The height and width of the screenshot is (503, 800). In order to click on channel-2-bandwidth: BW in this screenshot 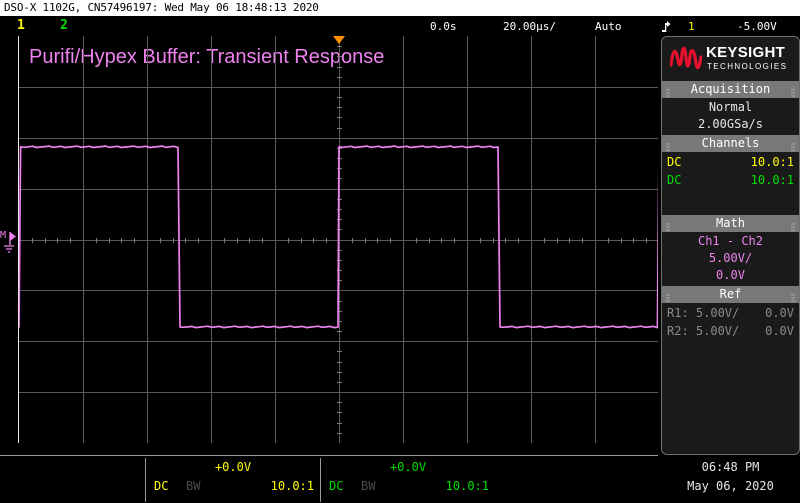, I will do `click(368, 486)`.